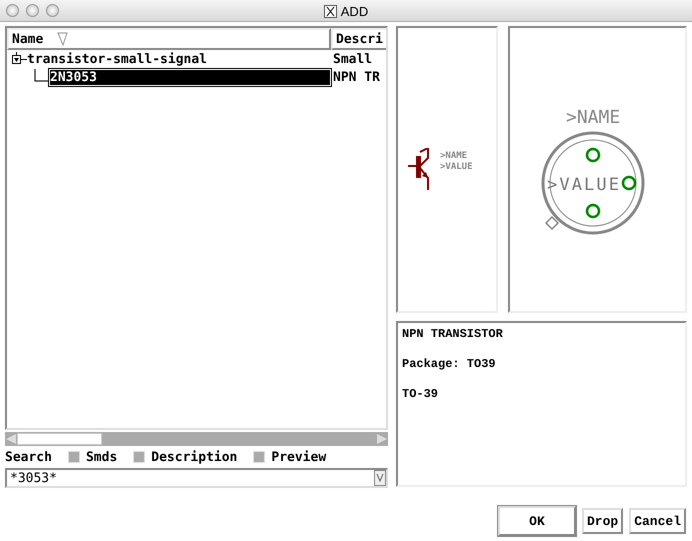 The image size is (692, 541). Describe the element at coordinates (102, 457) in the screenshot. I see `checkbox-label: Smds` at that location.